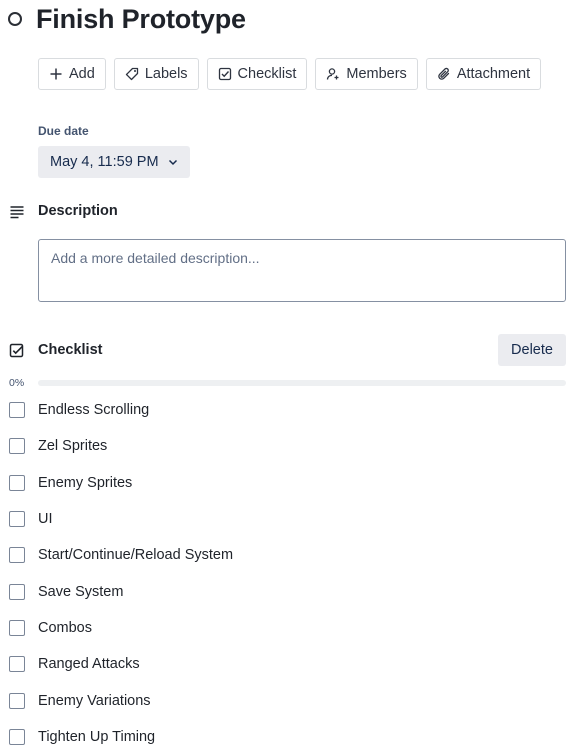 Image resolution: width=580 pixels, height=755 pixels. I want to click on checklist-item: Enemy Variations, so click(289, 700).